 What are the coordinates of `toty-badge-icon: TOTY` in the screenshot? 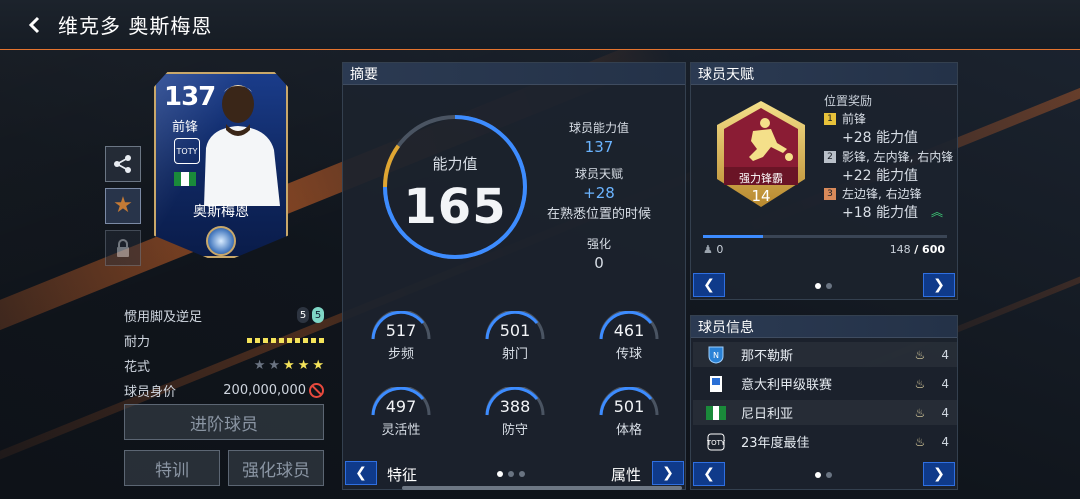 It's located at (716, 442).